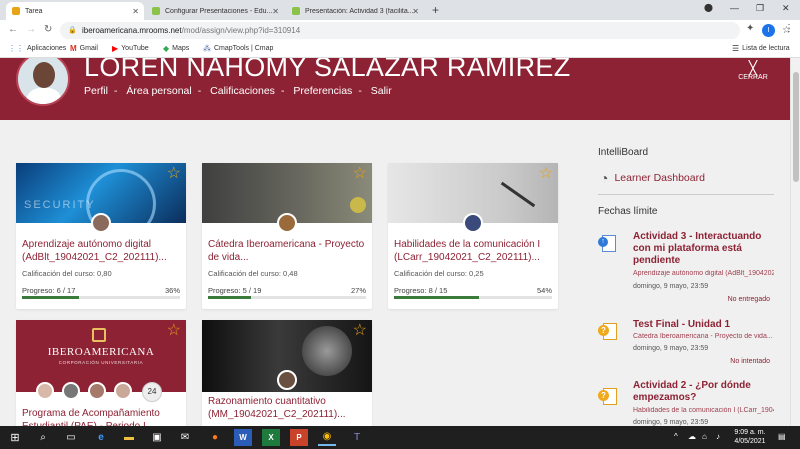 This screenshot has width=800, height=449. What do you see at coordinates (15, 437) in the screenshot?
I see `windows-start-icon: ⊞` at bounding box center [15, 437].